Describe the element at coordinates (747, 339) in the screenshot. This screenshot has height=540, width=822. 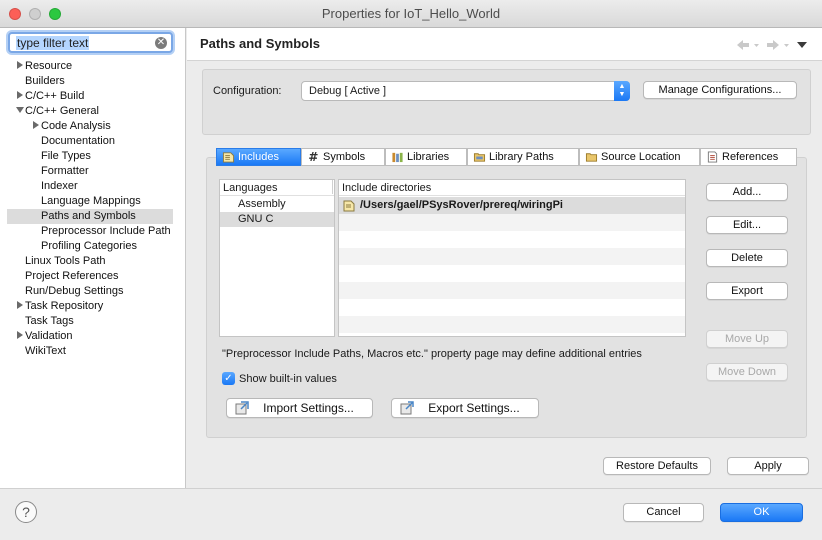
I see `move-up-button: Move Up` at that location.